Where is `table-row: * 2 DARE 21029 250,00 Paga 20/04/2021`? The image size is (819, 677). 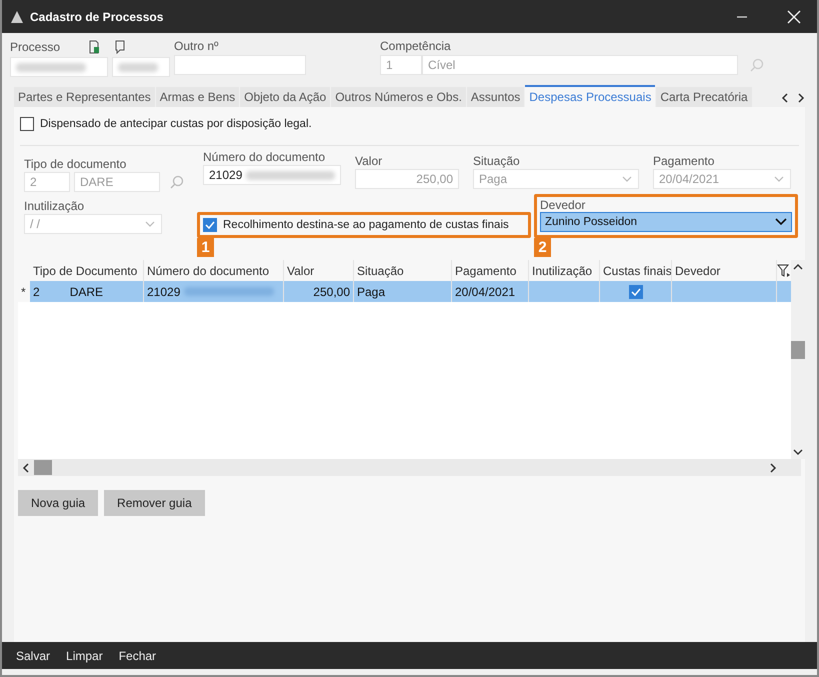 table-row: * 2 DARE 21029 250,00 Paga 20/04/2021 is located at coordinates (404, 291).